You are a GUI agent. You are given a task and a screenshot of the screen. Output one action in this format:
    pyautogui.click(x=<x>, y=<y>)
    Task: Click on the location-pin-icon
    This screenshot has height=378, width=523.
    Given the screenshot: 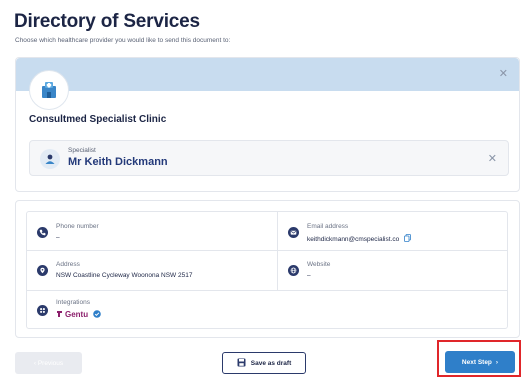 What is the action you would take?
    pyautogui.click(x=42, y=270)
    